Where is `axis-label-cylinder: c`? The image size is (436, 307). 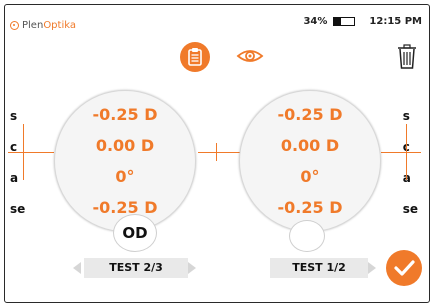 axis-label-cylinder: c is located at coordinates (410, 147).